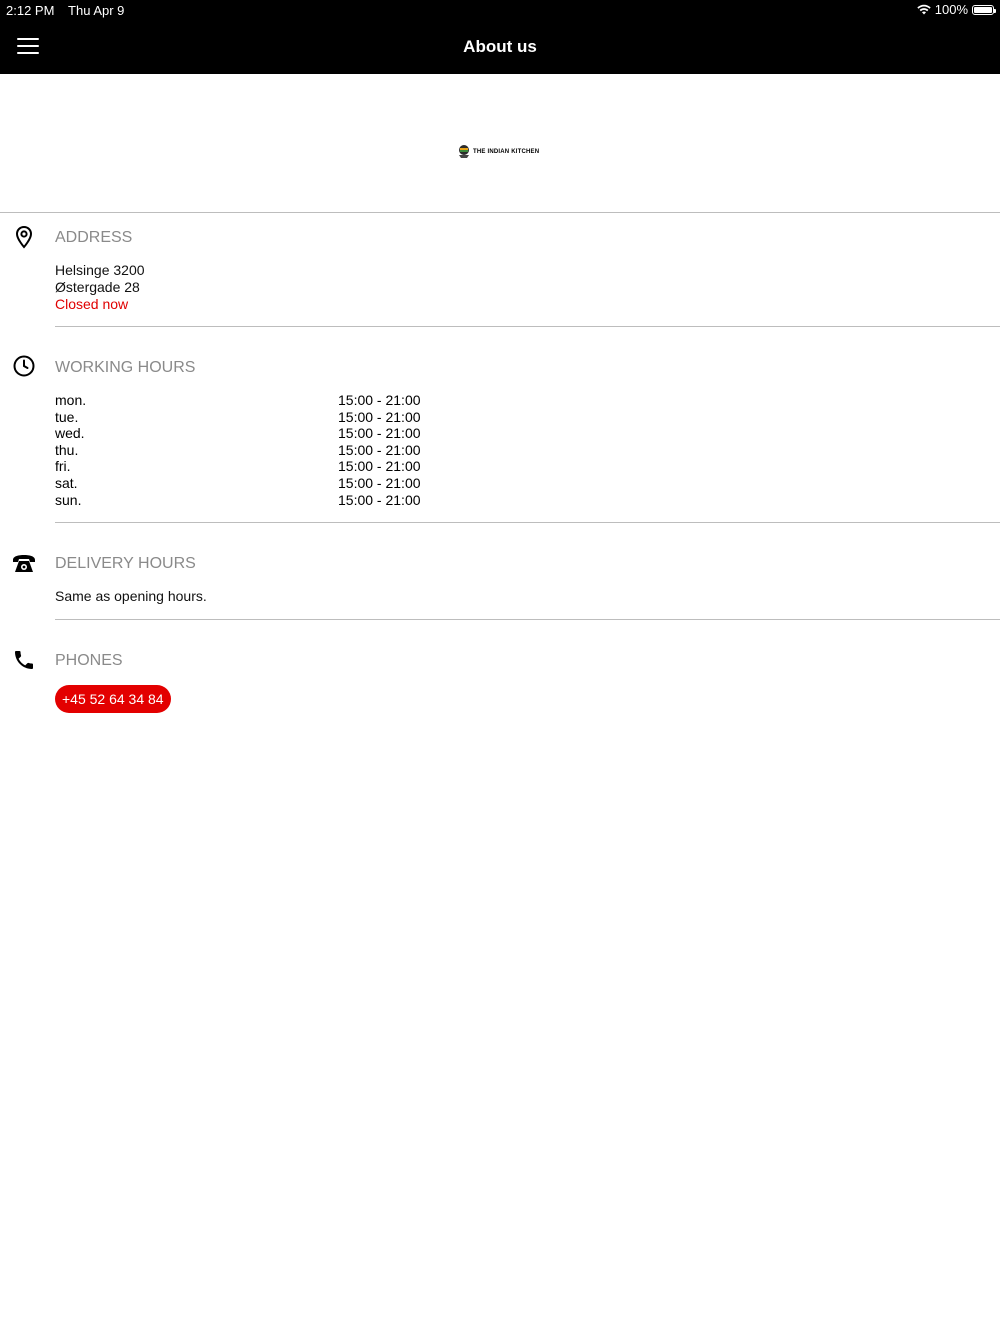 This screenshot has width=1000, height=1334. What do you see at coordinates (24, 237) in the screenshot?
I see `location-pin-icon` at bounding box center [24, 237].